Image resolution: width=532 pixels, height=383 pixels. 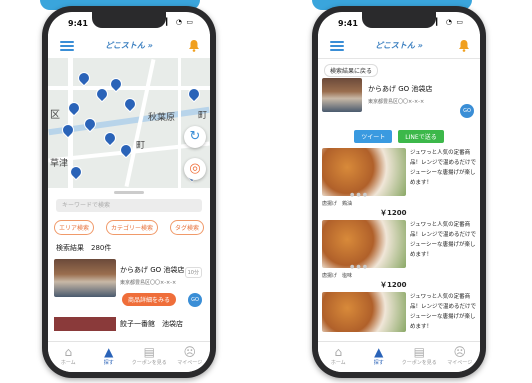 I want to click on search-input: キーワードで検索, so click(x=129, y=205).